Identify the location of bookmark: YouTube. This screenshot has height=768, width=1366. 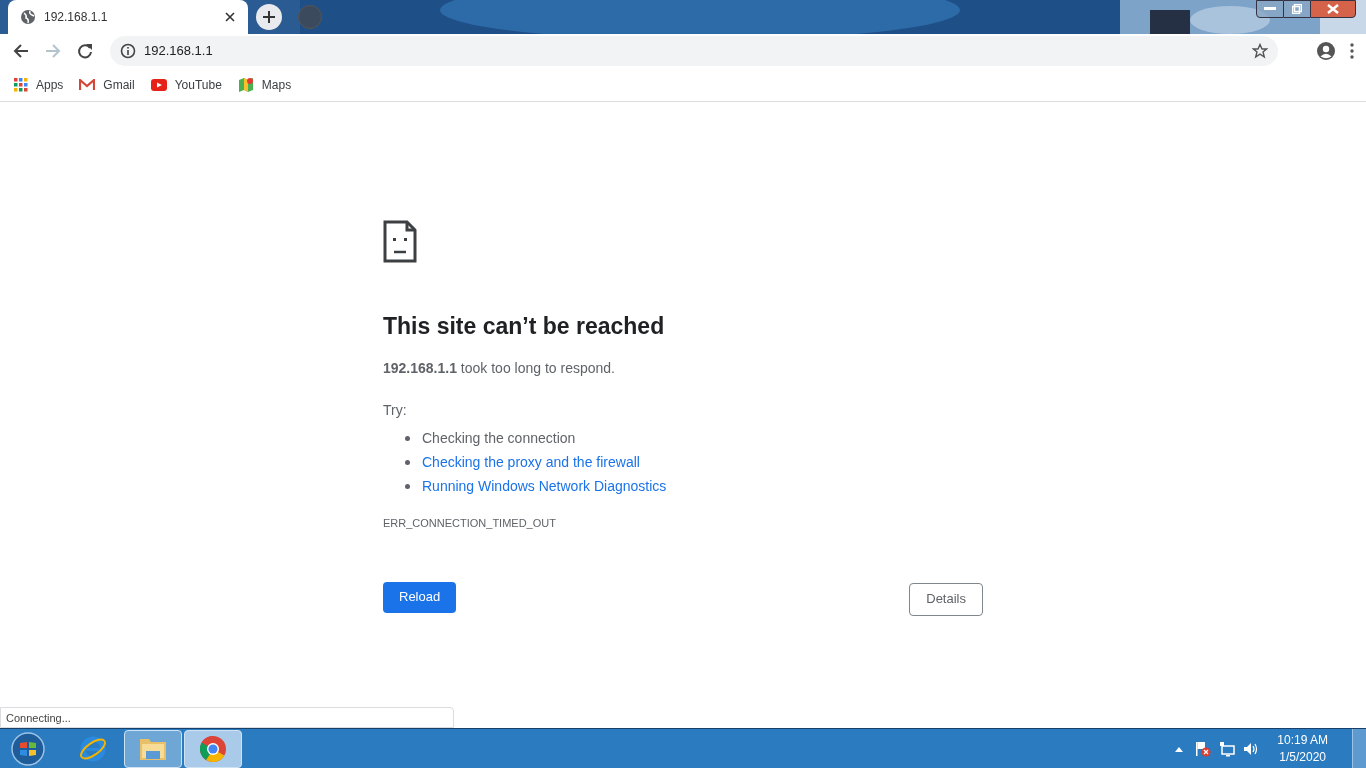
(186, 84).